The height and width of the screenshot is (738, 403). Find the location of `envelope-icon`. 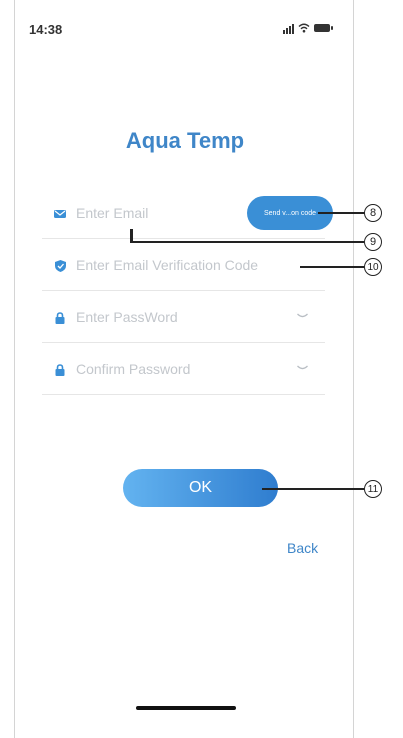

envelope-icon is located at coordinates (60, 214).